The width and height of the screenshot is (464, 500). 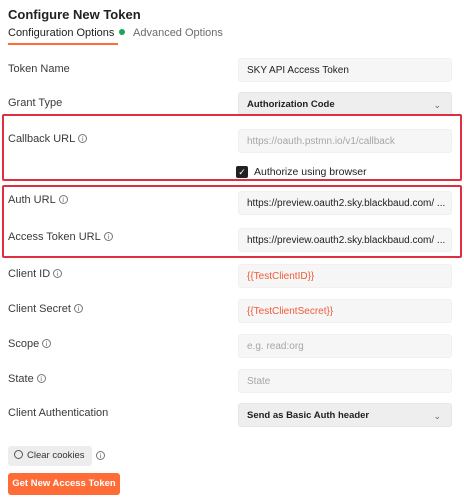 I want to click on clear-cookies-button: Clear cookies, so click(x=50, y=456).